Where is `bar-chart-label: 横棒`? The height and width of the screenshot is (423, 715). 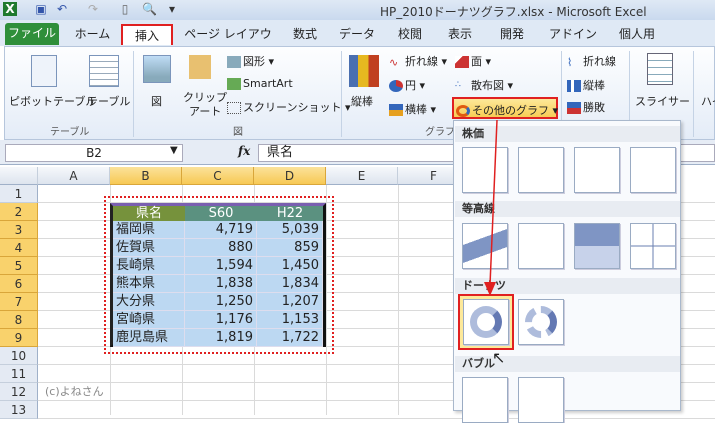 bar-chart-label: 横棒 is located at coordinates (416, 109).